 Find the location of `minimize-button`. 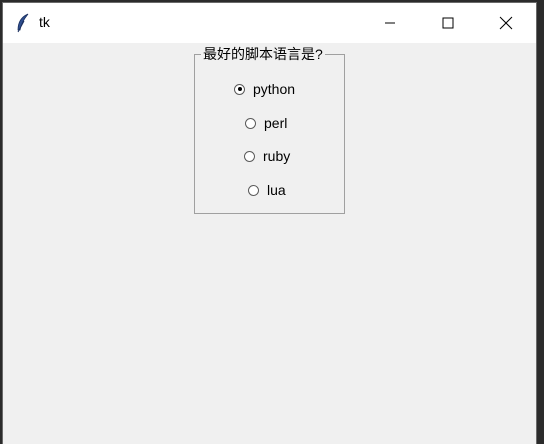

minimize-button is located at coordinates (390, 23).